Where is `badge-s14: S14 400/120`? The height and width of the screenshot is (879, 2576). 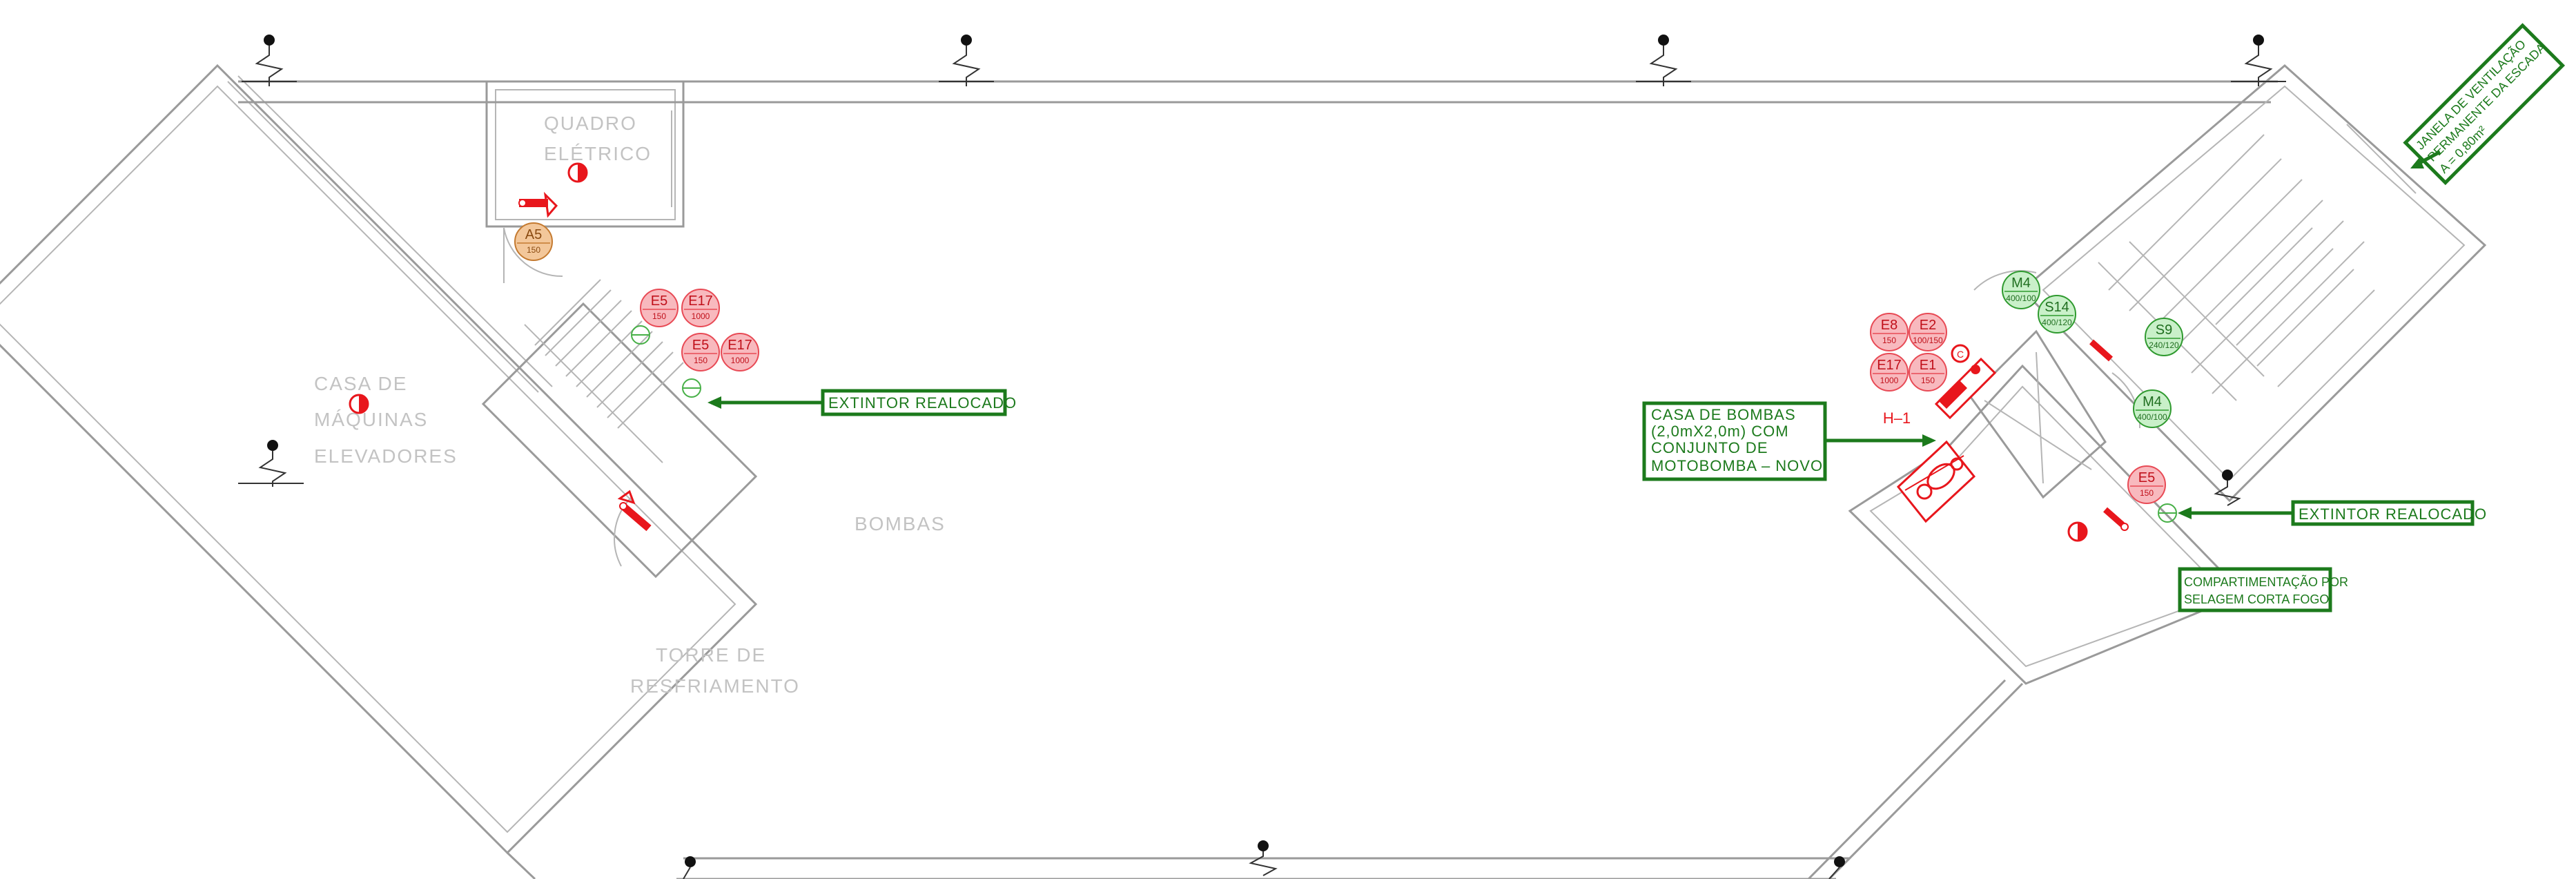
badge-s14: S14 400/120 is located at coordinates (2057, 314).